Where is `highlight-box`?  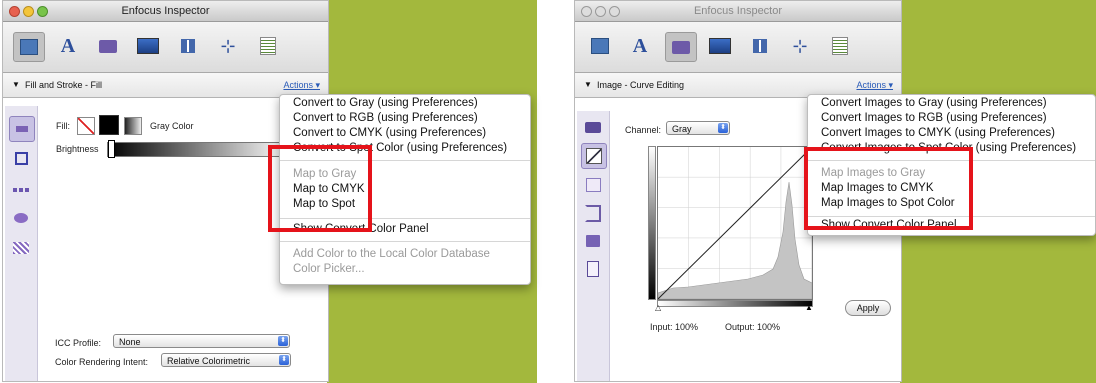 highlight-box is located at coordinates (320, 188).